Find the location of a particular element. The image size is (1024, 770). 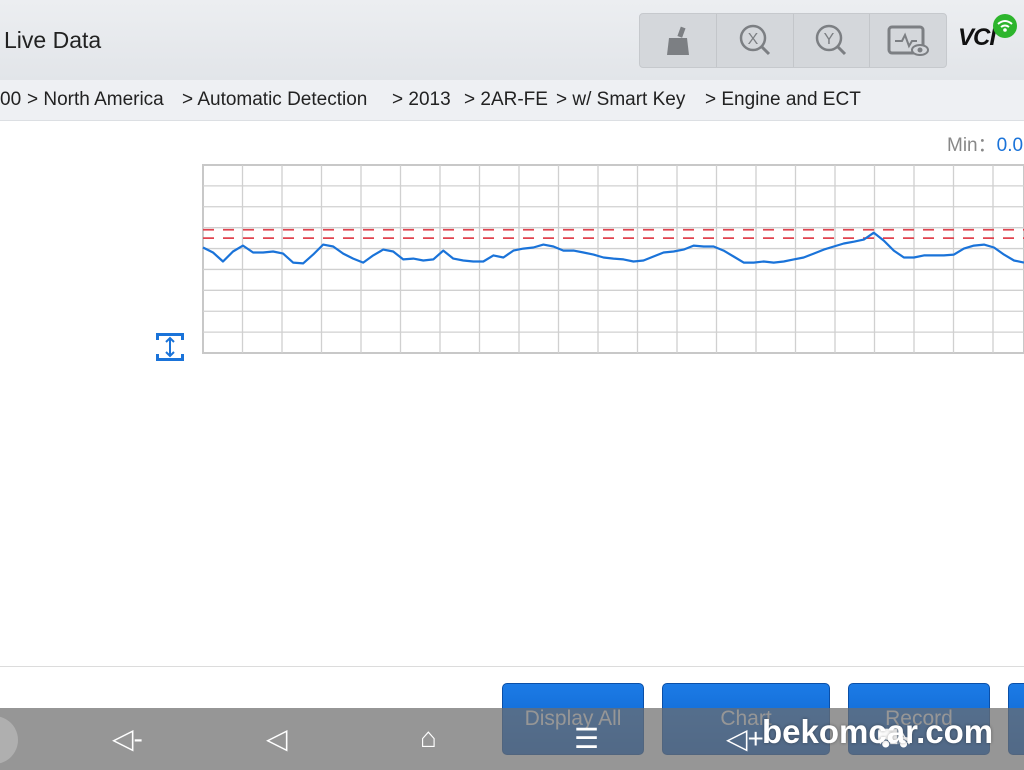

home-icon: ⌂ is located at coordinates (428, 738).